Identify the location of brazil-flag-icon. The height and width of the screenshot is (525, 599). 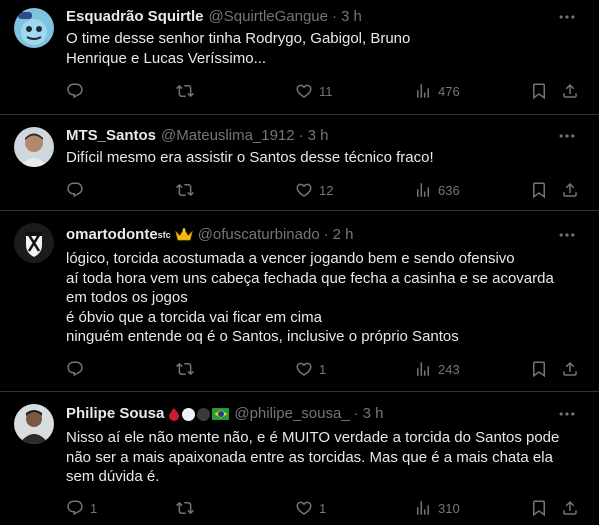
(221, 414).